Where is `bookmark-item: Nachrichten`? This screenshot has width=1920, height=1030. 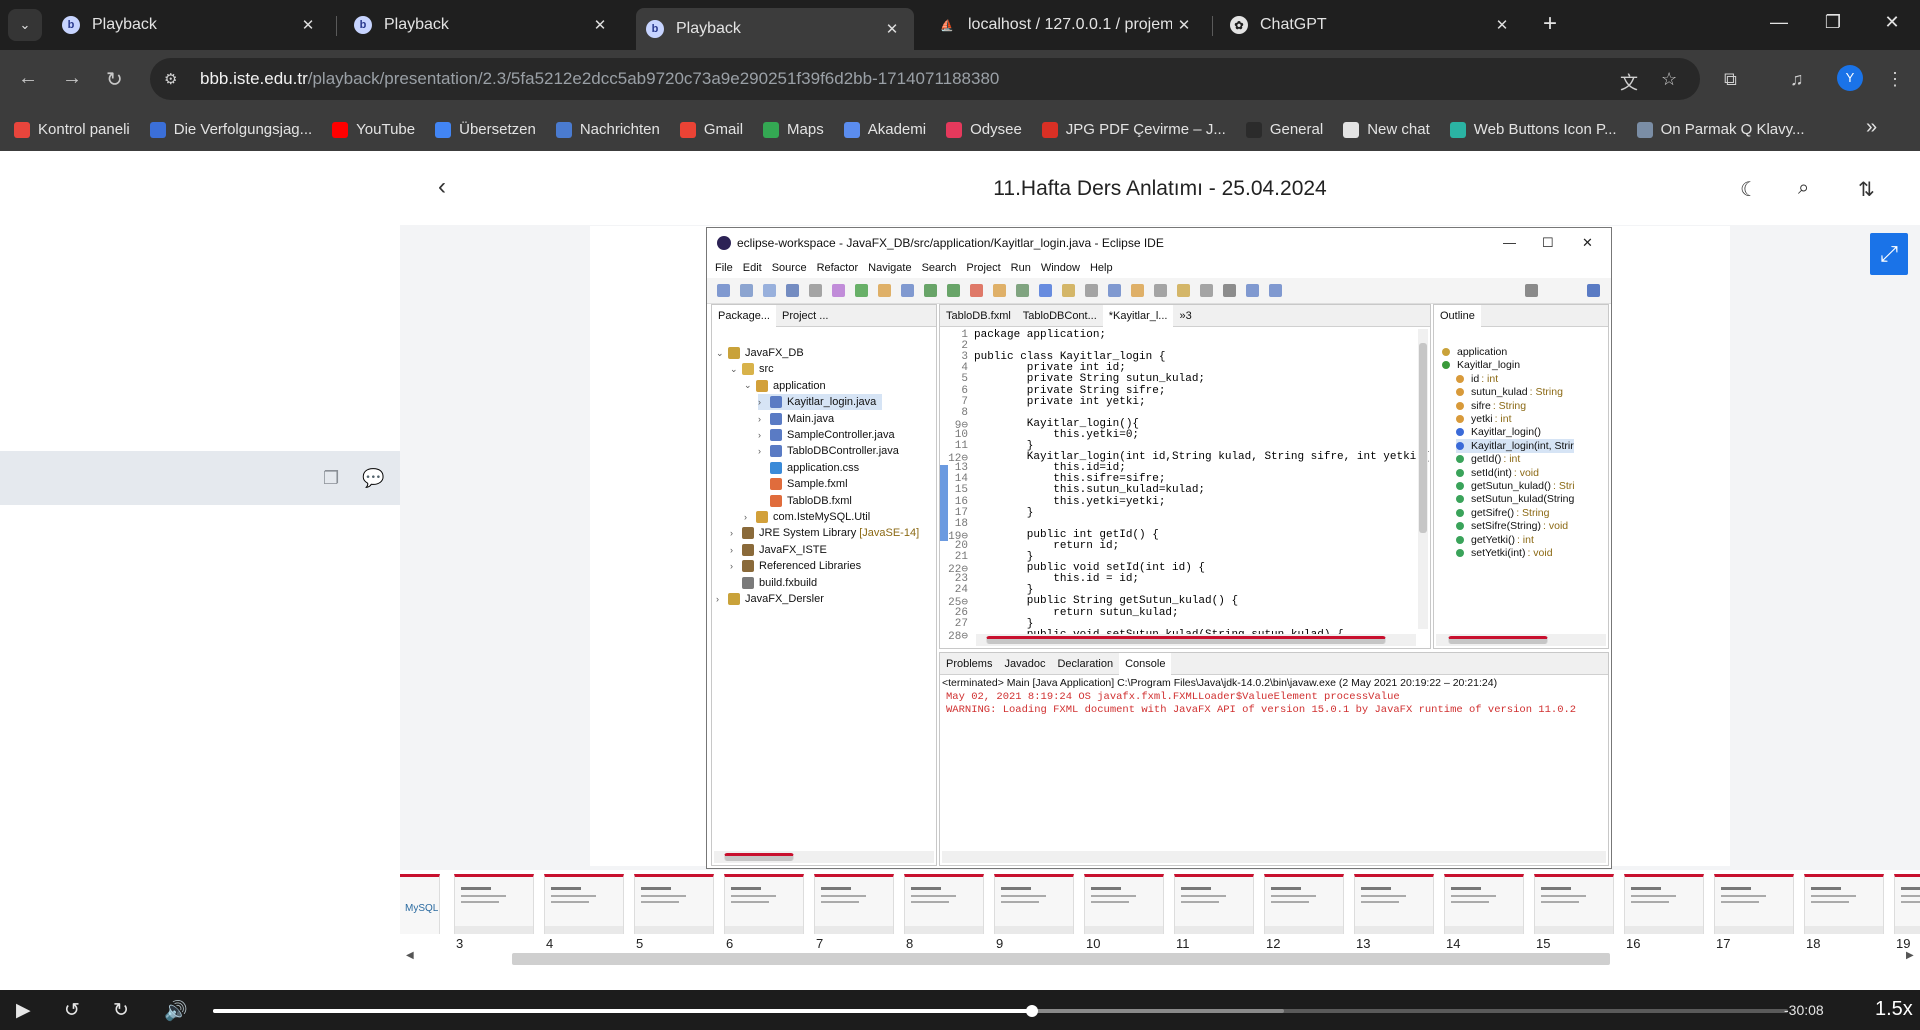
bookmark-item: Nachrichten is located at coordinates (607, 129).